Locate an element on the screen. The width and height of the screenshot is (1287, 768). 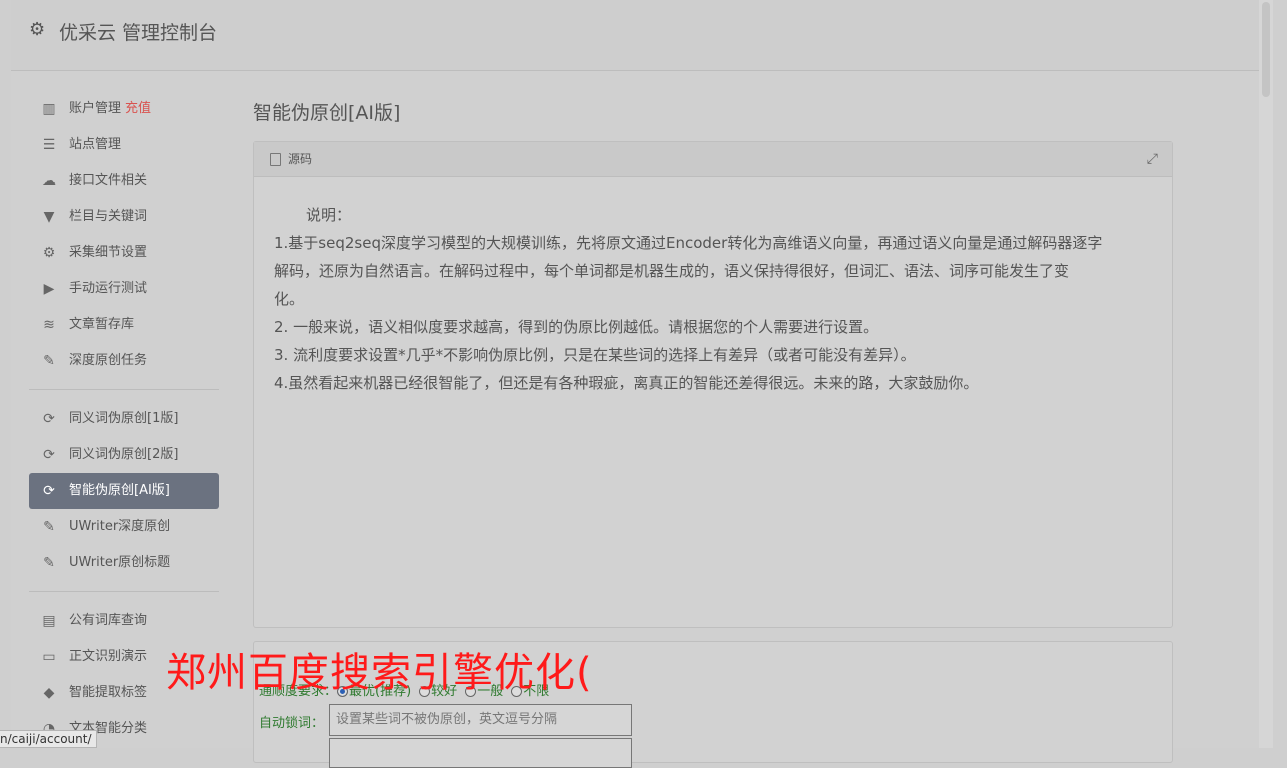
sidebar-item-label: 智能提取标签 is located at coordinates (108, 692).